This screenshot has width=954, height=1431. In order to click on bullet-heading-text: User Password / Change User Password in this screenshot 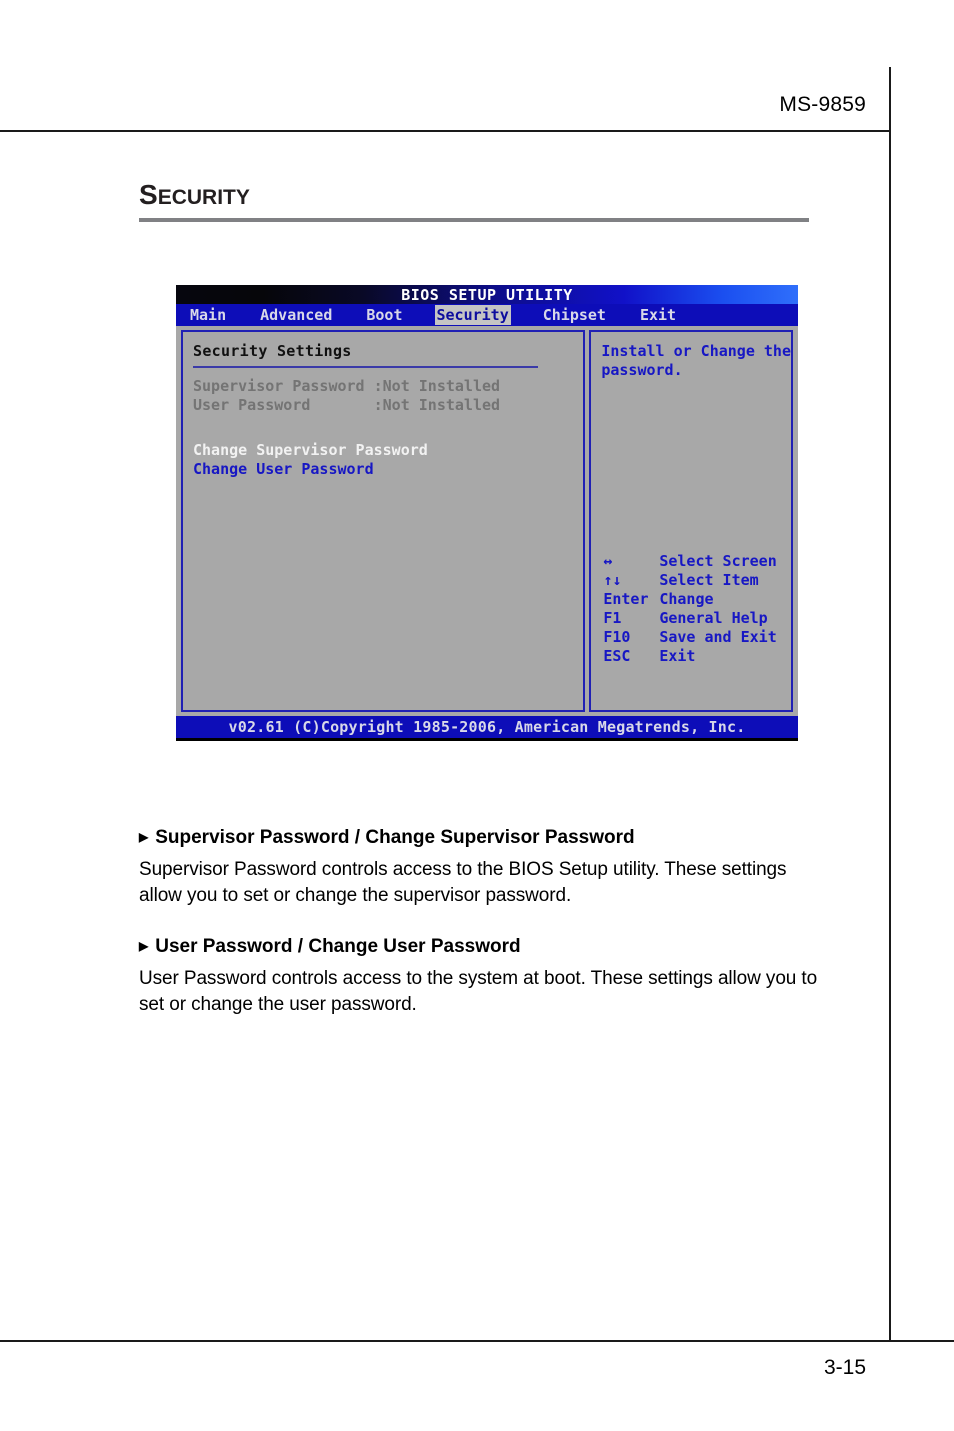, I will do `click(338, 946)`.